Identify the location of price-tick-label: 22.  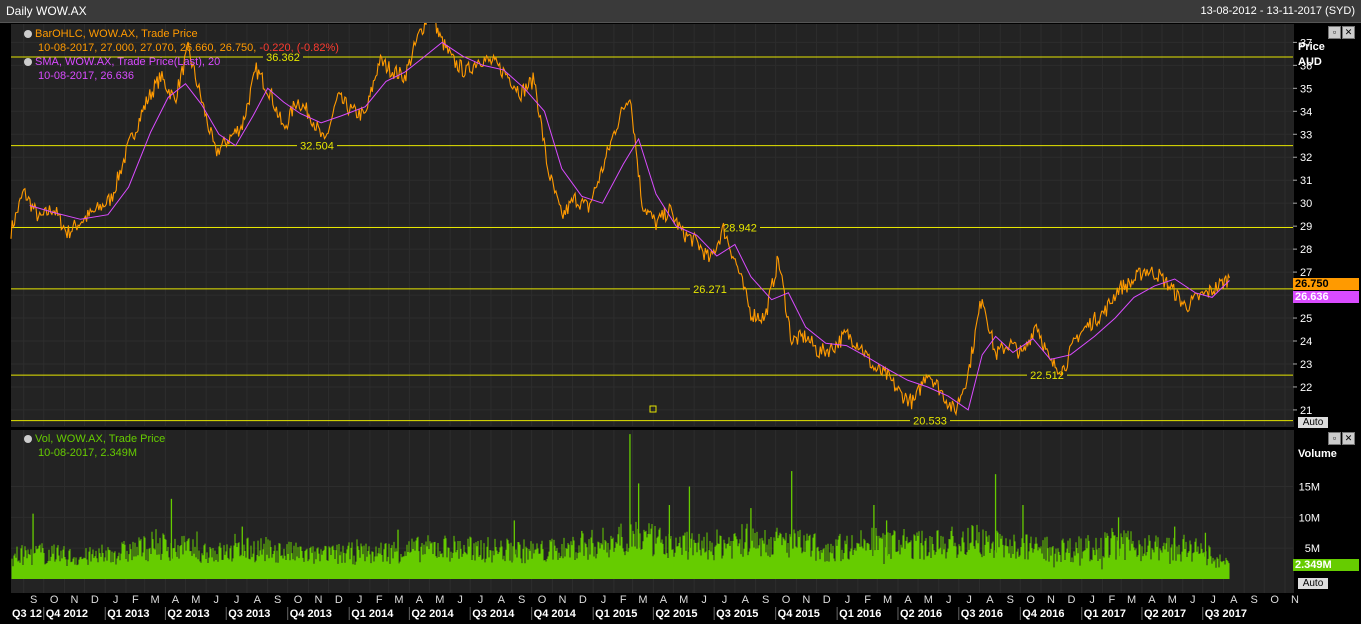
(1306, 388).